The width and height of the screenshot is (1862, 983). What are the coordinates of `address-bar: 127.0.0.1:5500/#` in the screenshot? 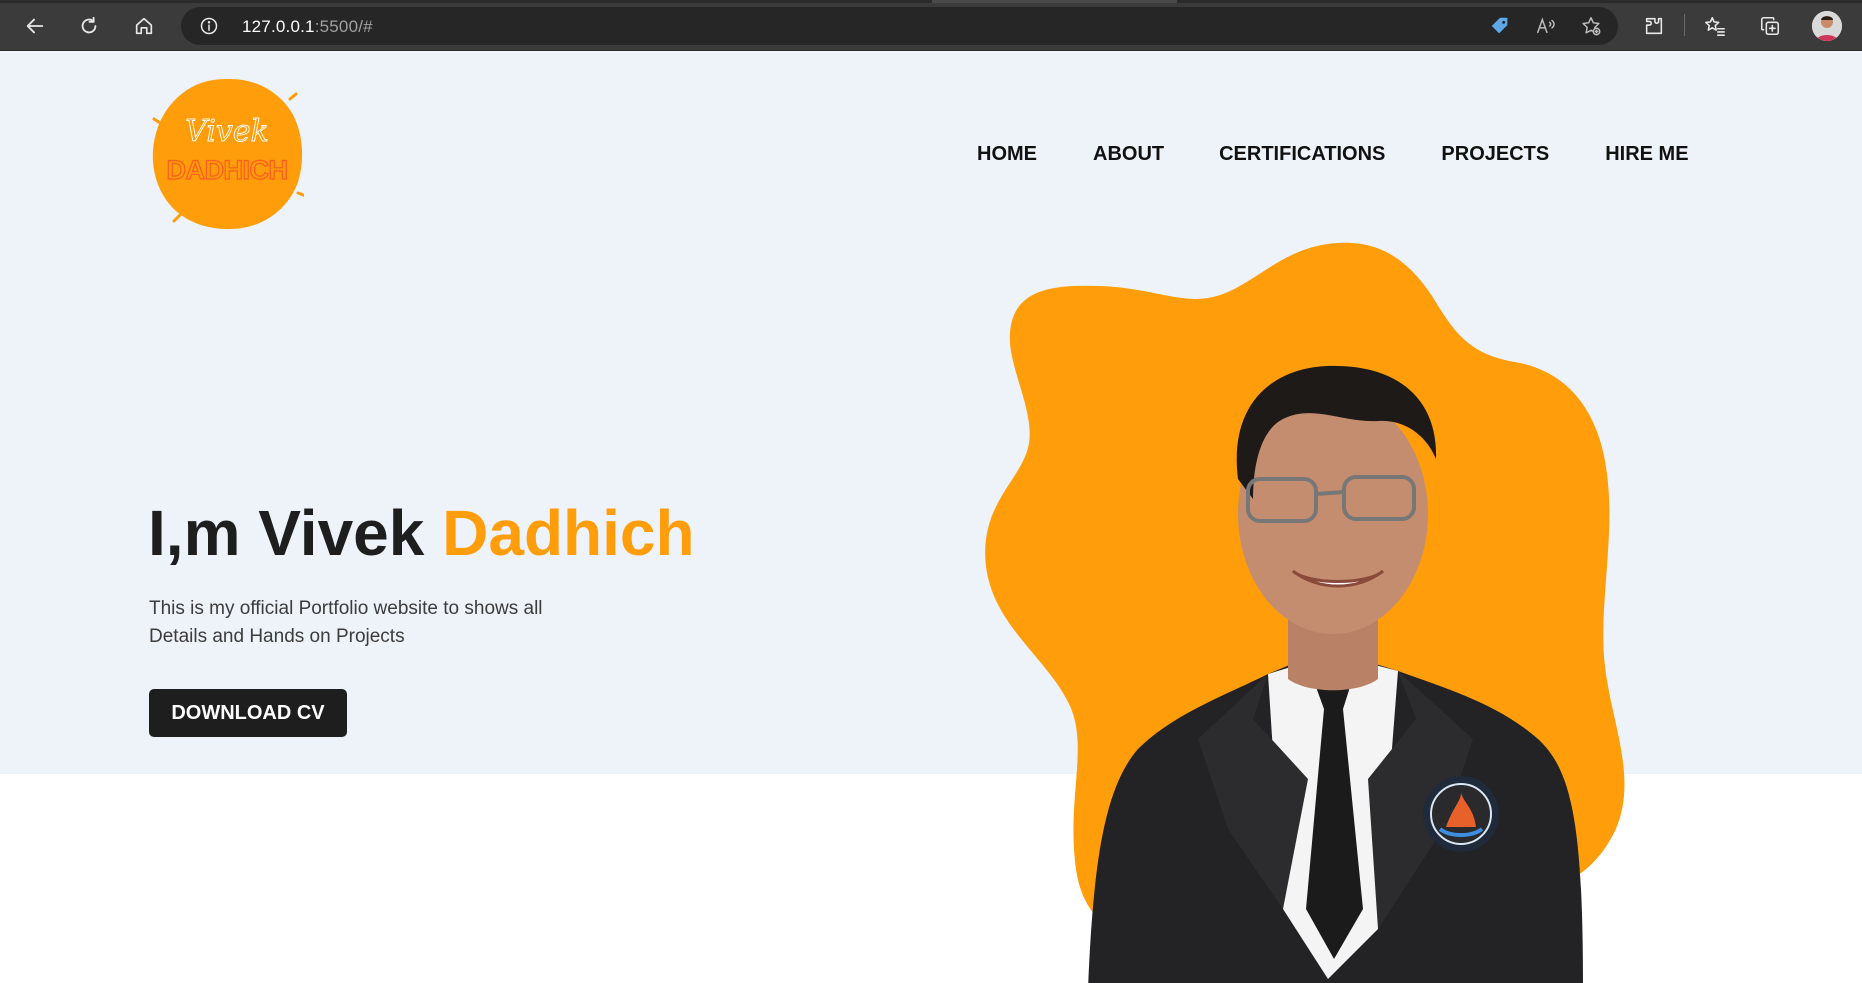 It's located at (899, 26).